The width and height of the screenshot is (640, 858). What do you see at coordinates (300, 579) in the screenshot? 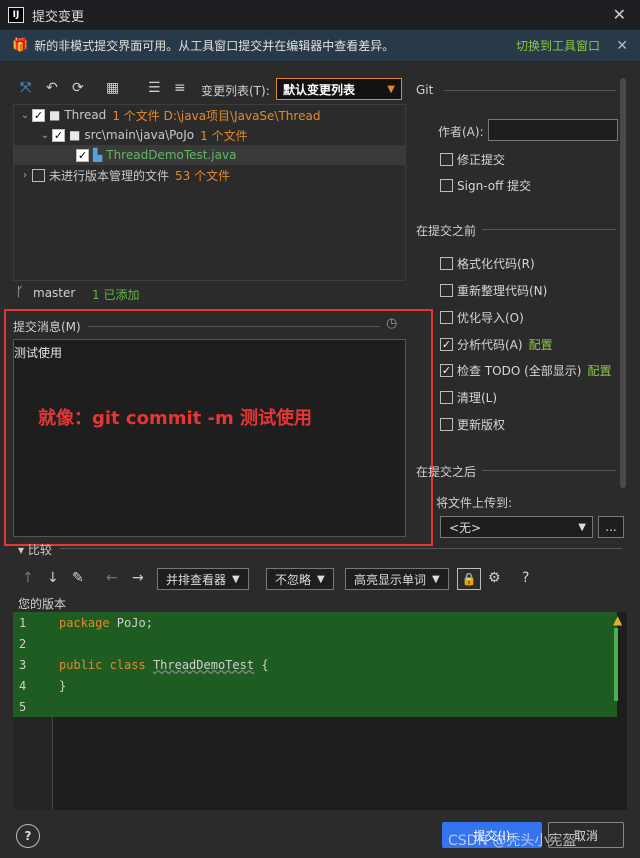
I see `ignore-select: 不忽略 ▼` at bounding box center [300, 579].